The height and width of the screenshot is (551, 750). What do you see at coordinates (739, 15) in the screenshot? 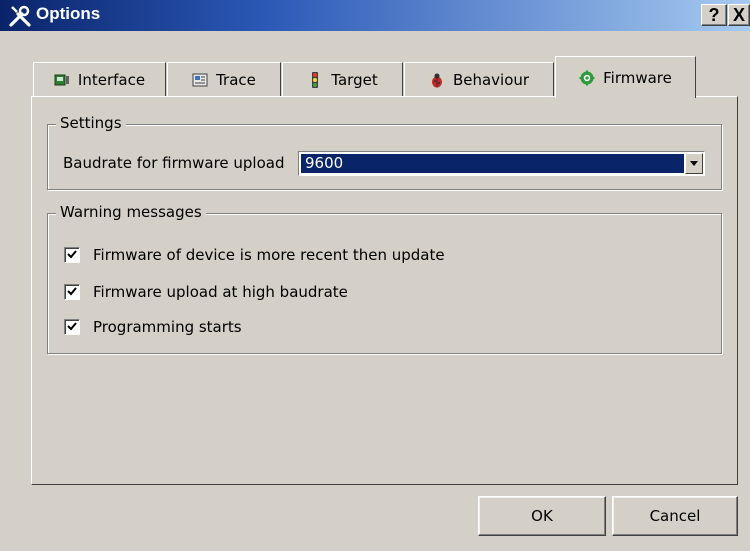
I see `close-button: X` at bounding box center [739, 15].